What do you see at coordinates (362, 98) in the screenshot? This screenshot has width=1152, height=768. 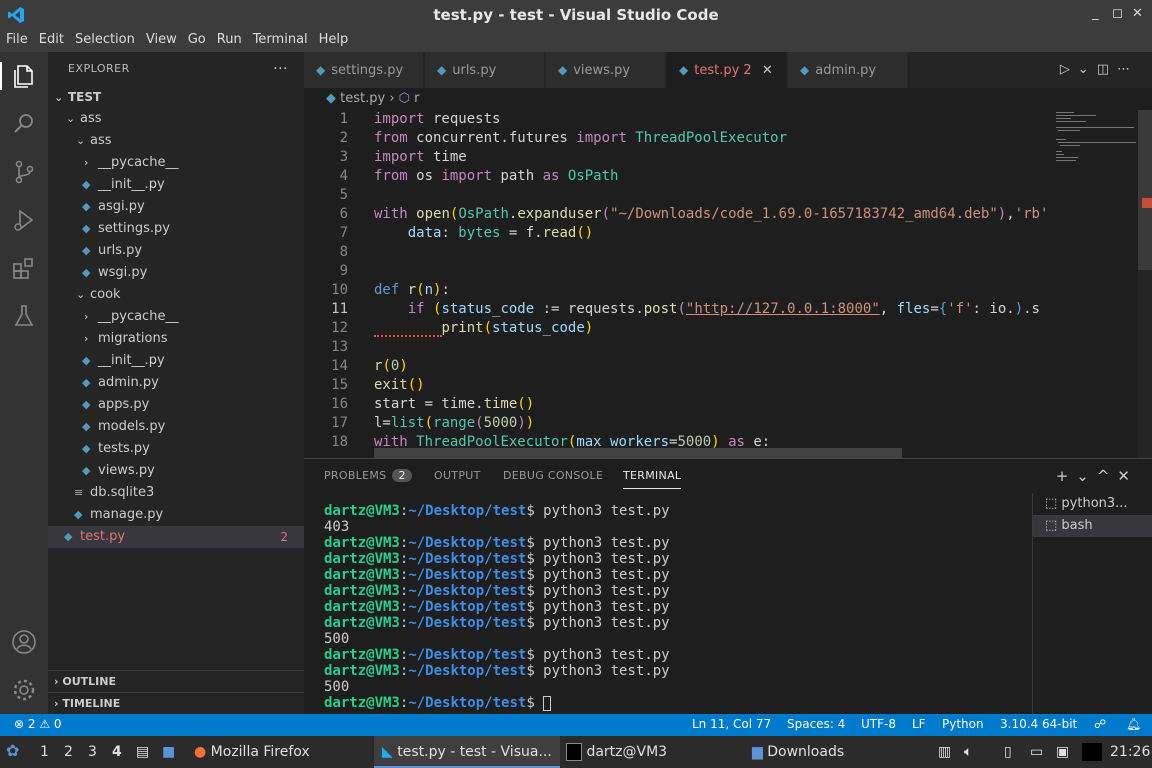 I see `breadcrumb-file: test.py` at bounding box center [362, 98].